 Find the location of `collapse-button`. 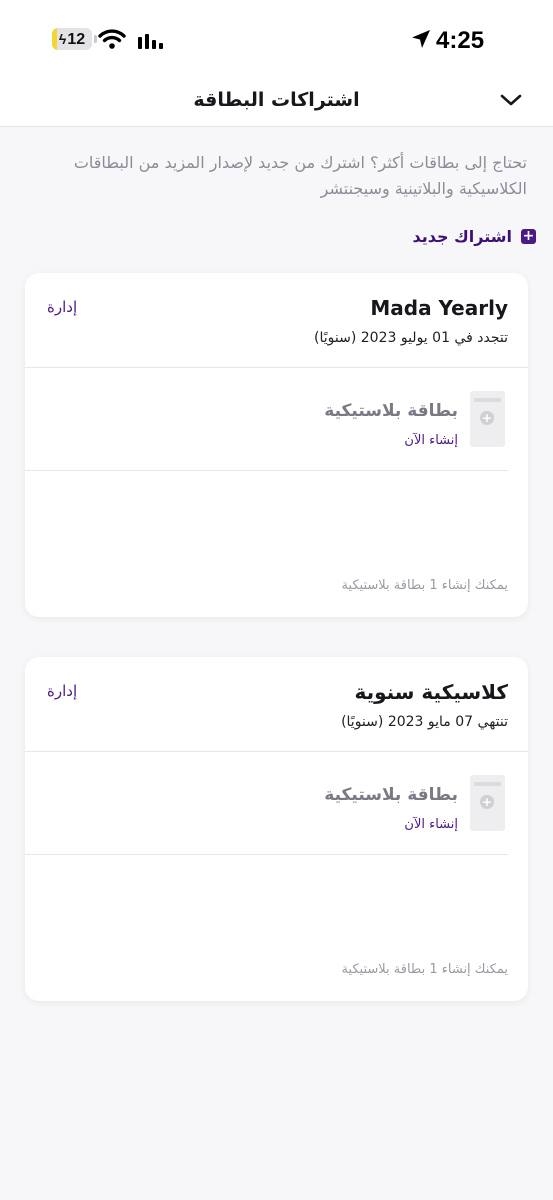

collapse-button is located at coordinates (511, 100).